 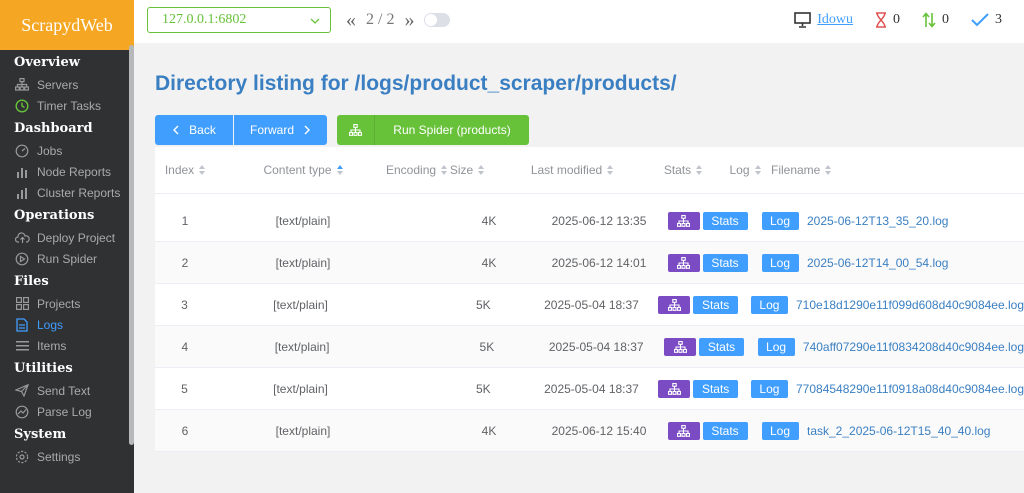 What do you see at coordinates (677, 170) in the screenshot?
I see `header-label: Stats` at bounding box center [677, 170].